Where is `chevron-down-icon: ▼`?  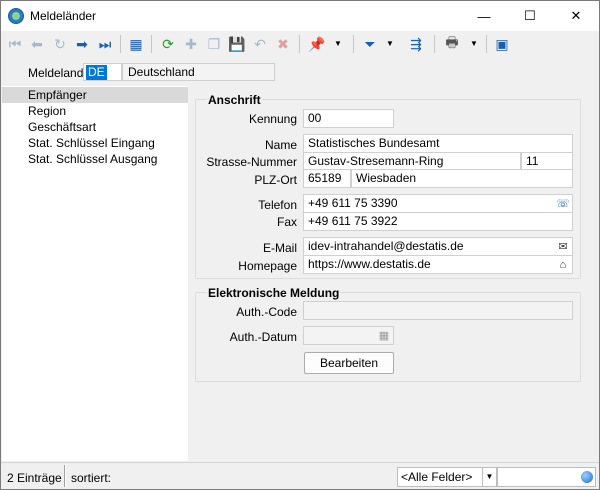 chevron-down-icon: ▼ is located at coordinates (489, 477).